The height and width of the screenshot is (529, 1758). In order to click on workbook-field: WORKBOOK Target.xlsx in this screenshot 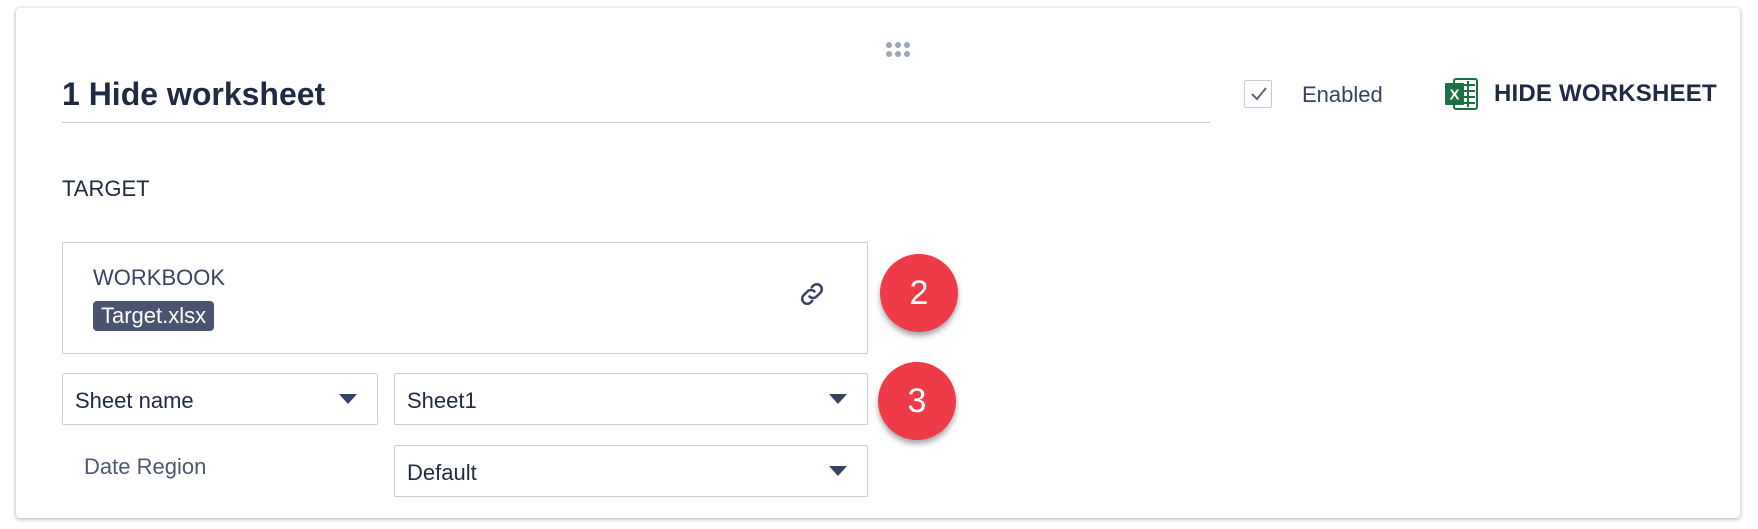, I will do `click(465, 298)`.